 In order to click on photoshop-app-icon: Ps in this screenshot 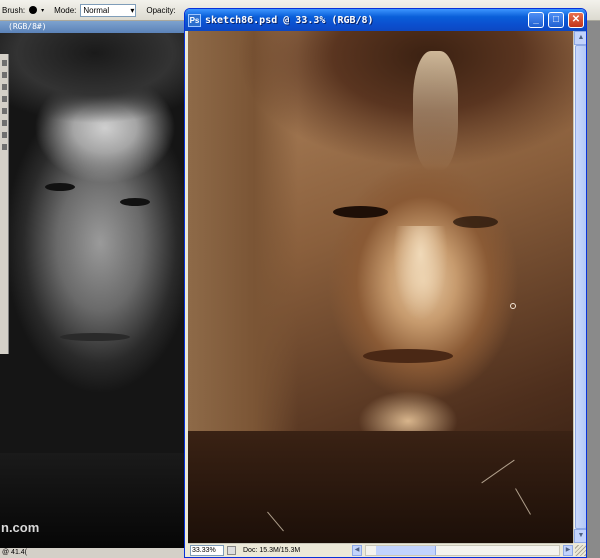, I will do `click(194, 20)`.